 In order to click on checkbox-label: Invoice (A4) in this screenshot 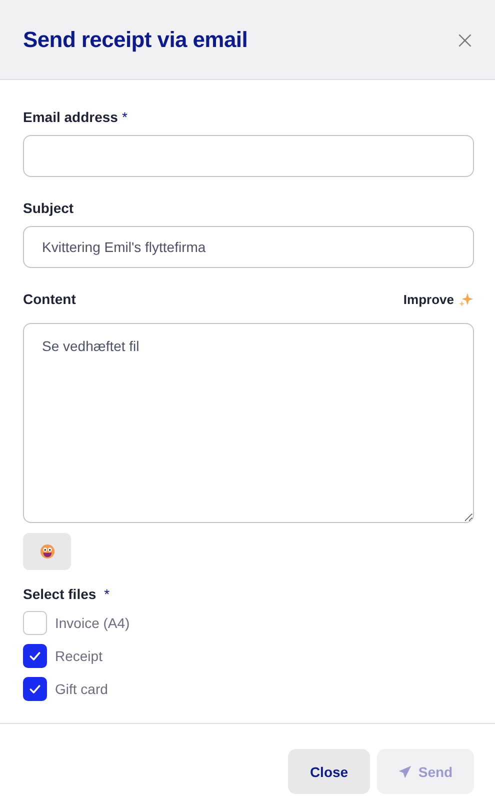, I will do `click(92, 623)`.